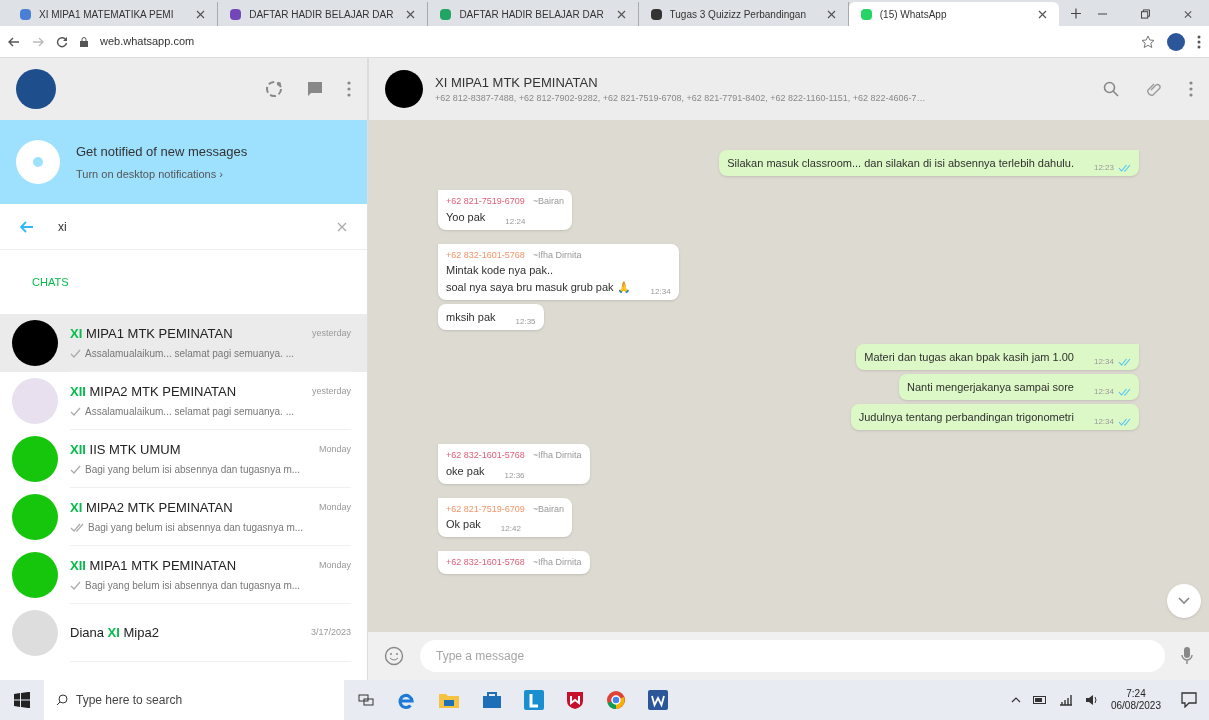 The width and height of the screenshot is (1209, 720). Describe the element at coordinates (953, 14) in the screenshot. I see `browser-tab: (15) WhatsApp` at that location.